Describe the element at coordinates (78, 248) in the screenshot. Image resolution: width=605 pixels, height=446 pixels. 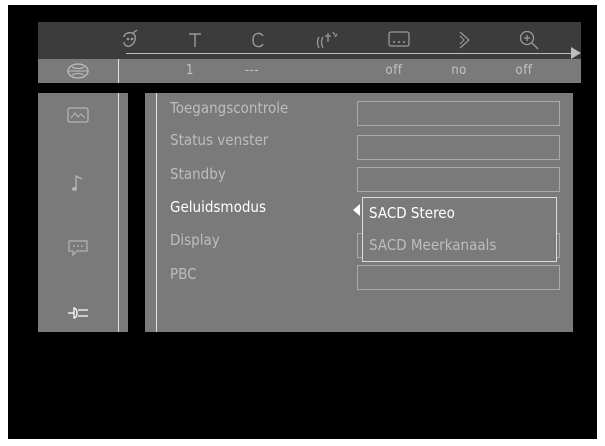
I see `language-icon` at that location.